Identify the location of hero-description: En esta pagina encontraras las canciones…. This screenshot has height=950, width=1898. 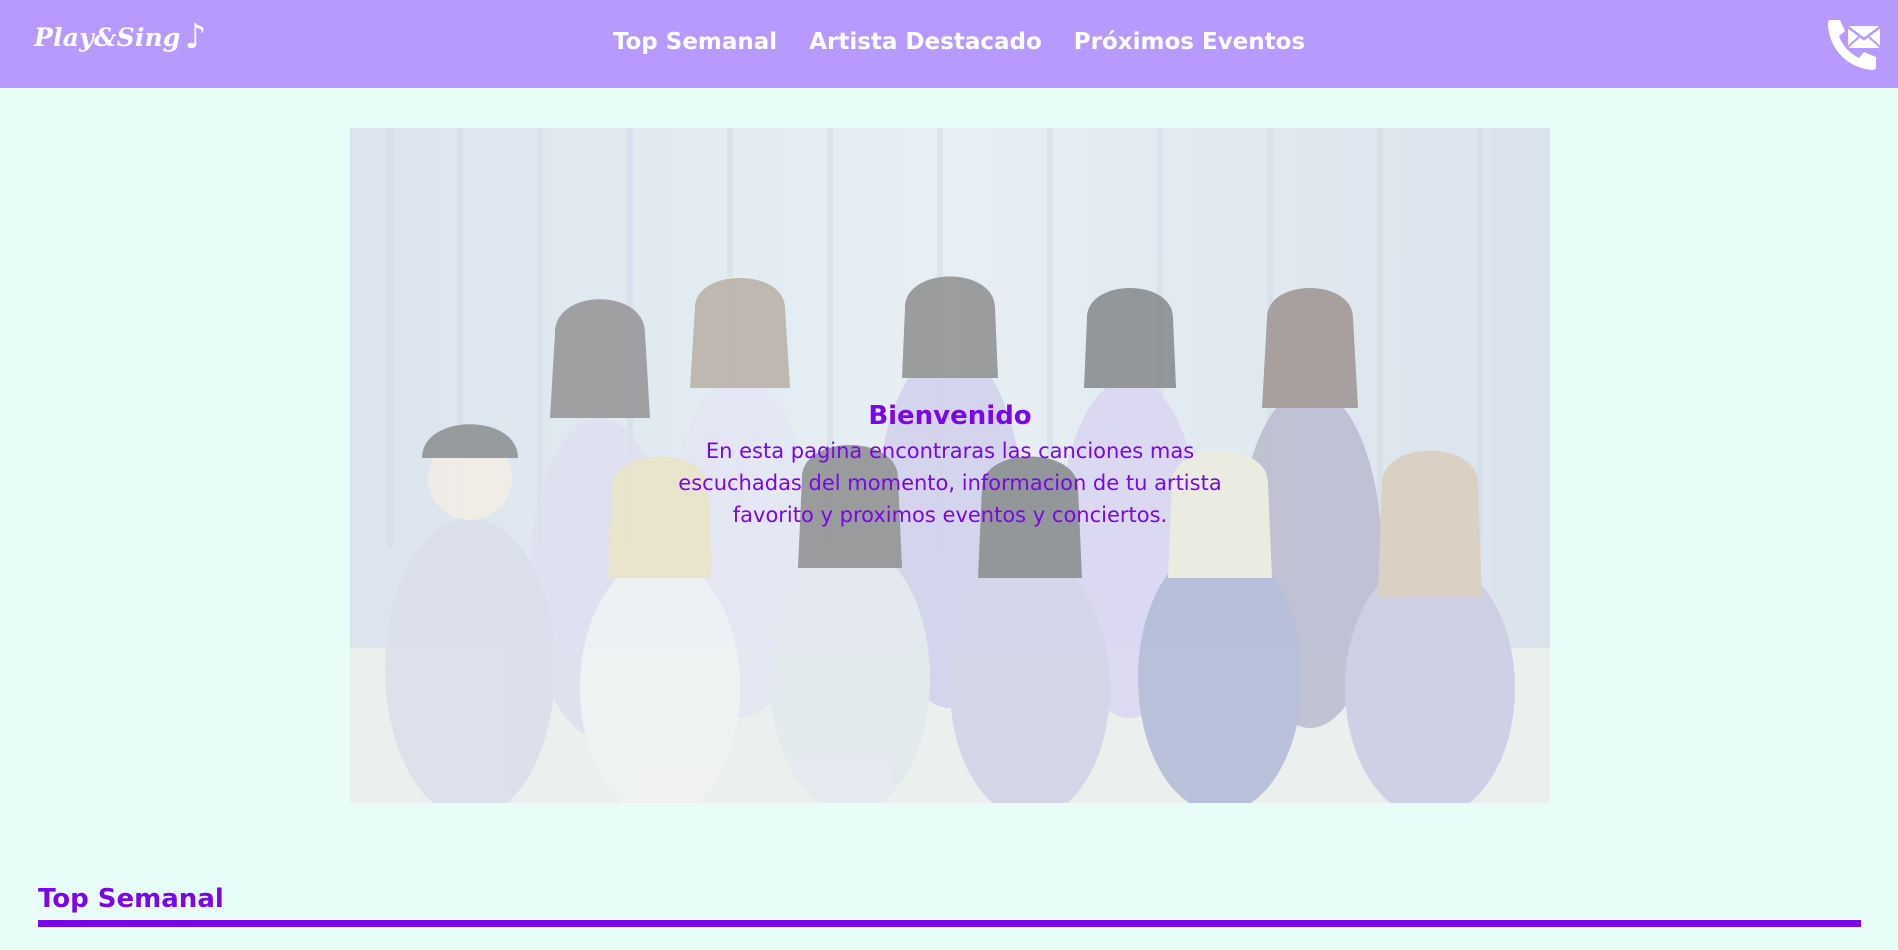
(950, 482).